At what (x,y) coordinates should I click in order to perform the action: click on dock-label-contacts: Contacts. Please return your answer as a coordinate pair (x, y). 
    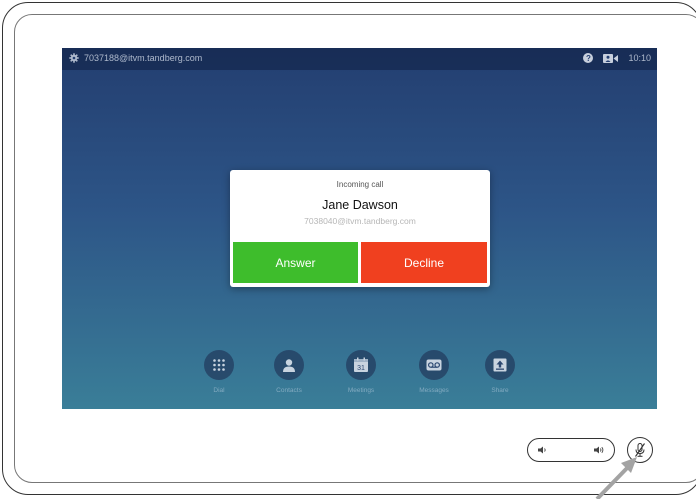
    Looking at the image, I should click on (289, 390).